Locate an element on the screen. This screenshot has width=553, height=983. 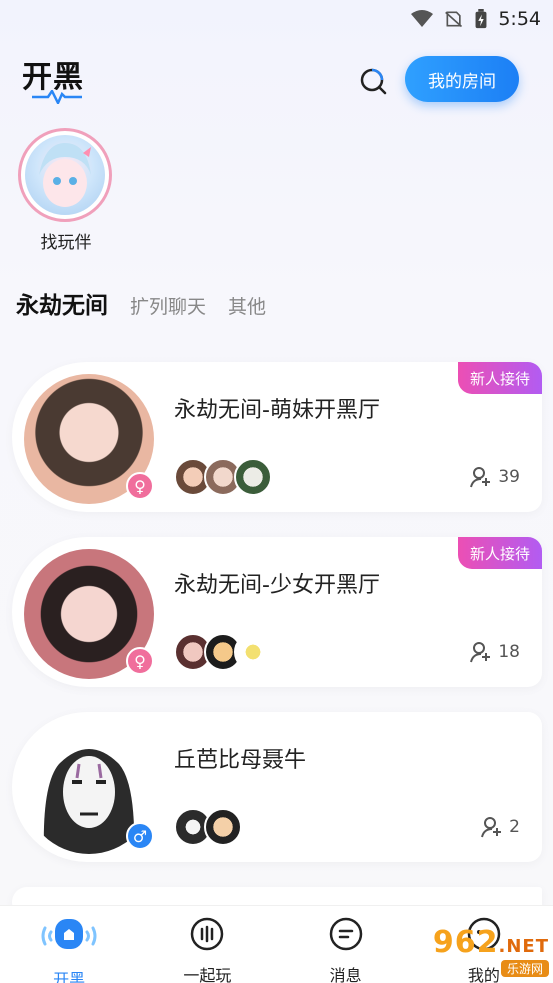
play-icon is located at coordinates (207, 934).